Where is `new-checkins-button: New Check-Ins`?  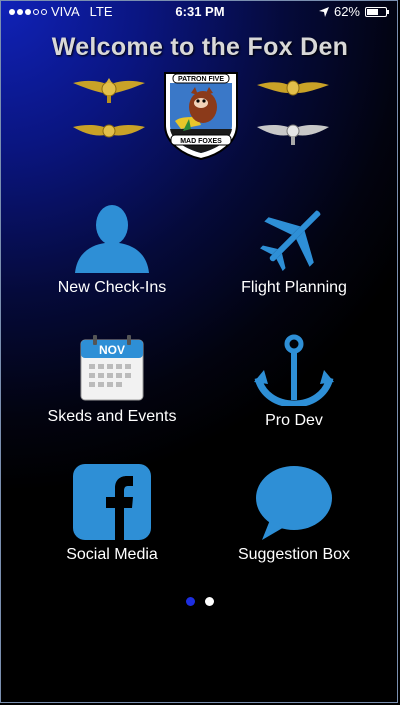 new-checkins-button: New Check-Ins is located at coordinates (112, 249).